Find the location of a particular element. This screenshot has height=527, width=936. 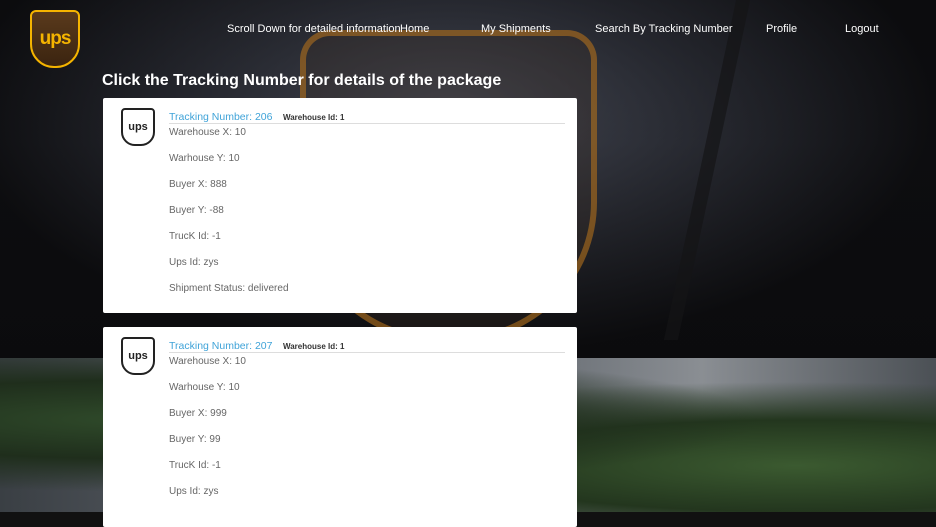

nav-home: Home is located at coordinates (414, 29).